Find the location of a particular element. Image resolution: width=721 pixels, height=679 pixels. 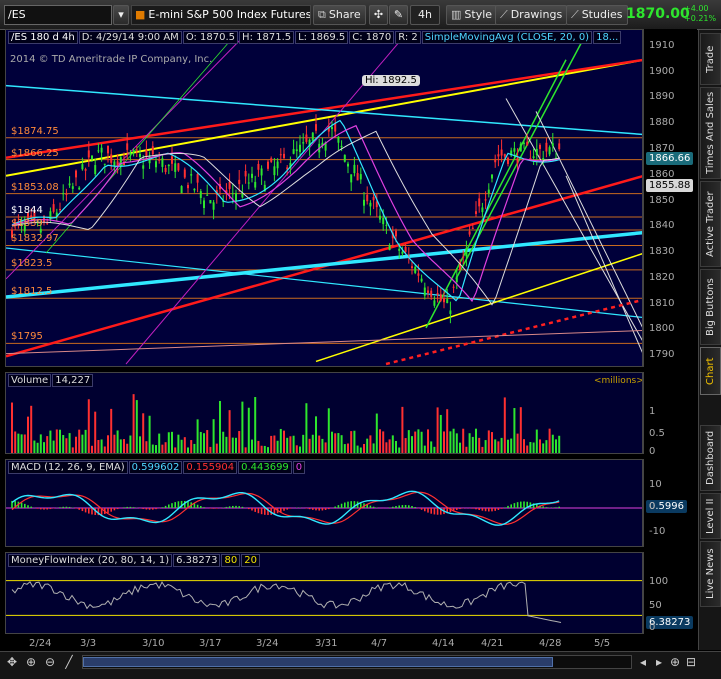

net-change: +4.00 is located at coordinates (696, 8).